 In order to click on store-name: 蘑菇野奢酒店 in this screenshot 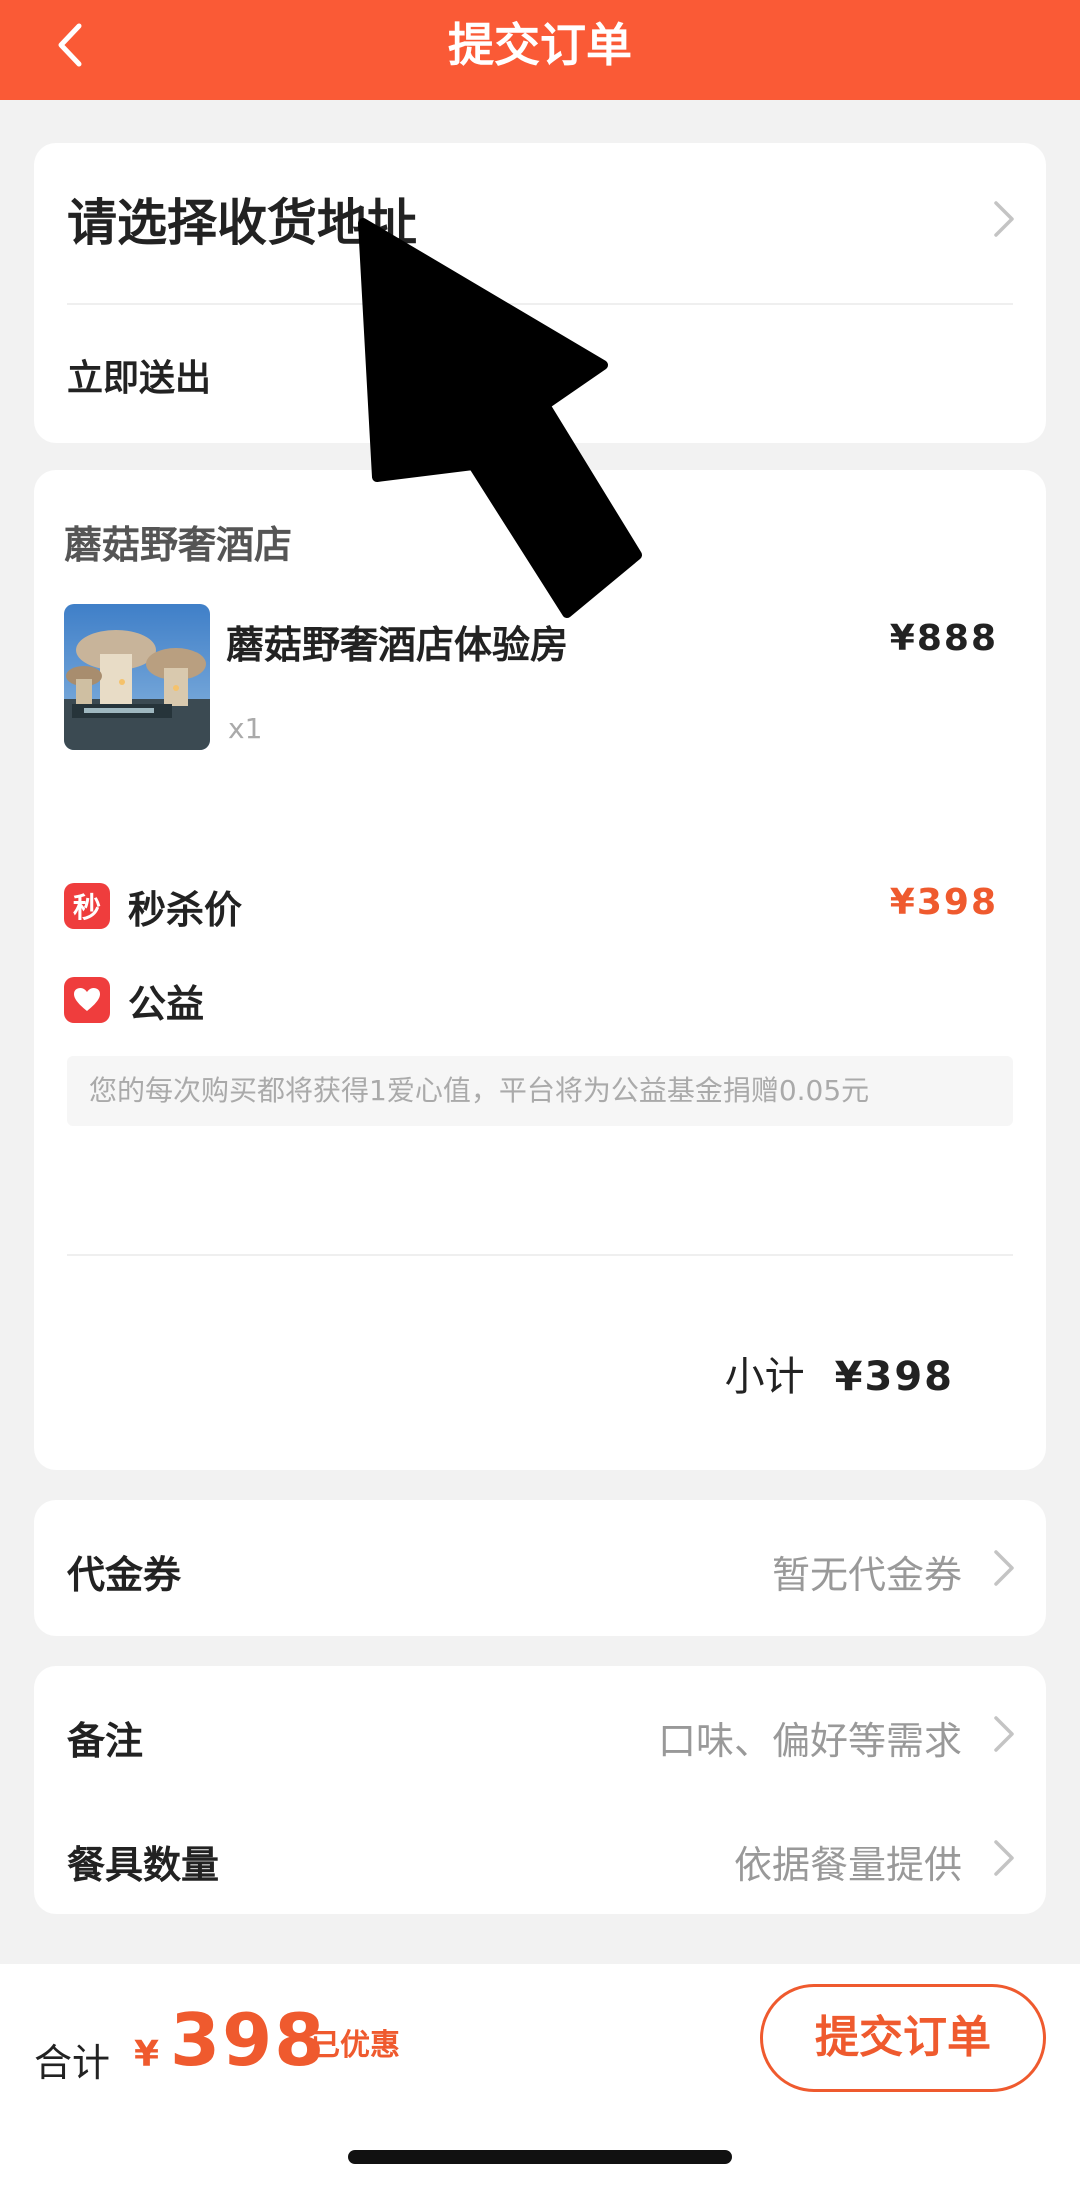, I will do `click(178, 541)`.